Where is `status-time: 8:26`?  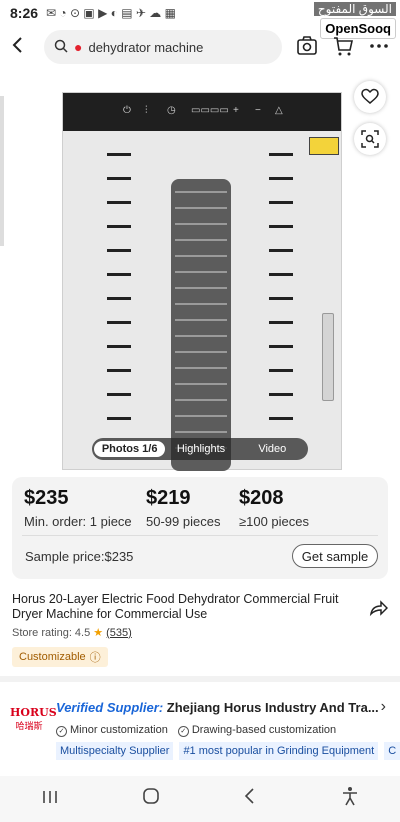
status-time: 8:26 is located at coordinates (24, 13).